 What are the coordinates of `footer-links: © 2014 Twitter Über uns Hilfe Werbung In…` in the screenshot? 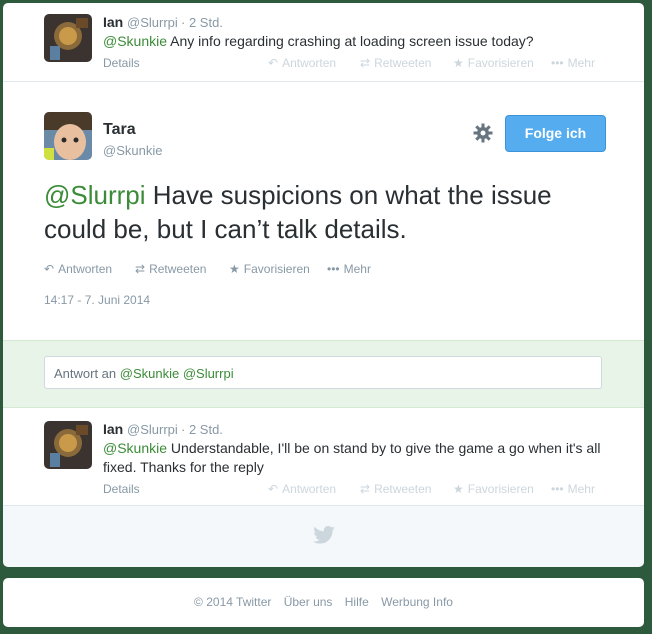 It's located at (323, 602).